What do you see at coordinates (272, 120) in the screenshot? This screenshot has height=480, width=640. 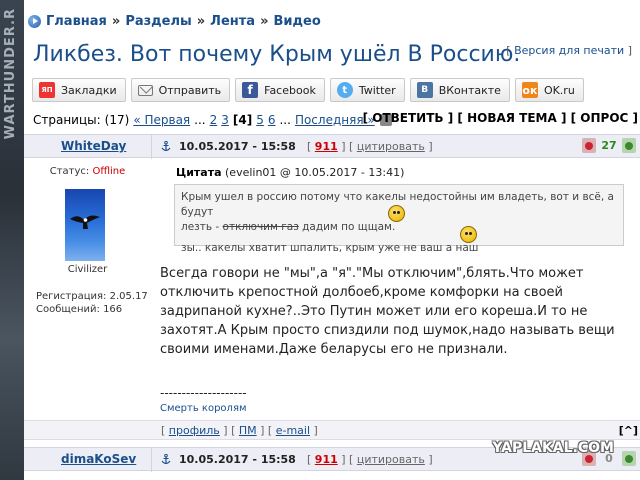 I see `page-6-link: 6` at bounding box center [272, 120].